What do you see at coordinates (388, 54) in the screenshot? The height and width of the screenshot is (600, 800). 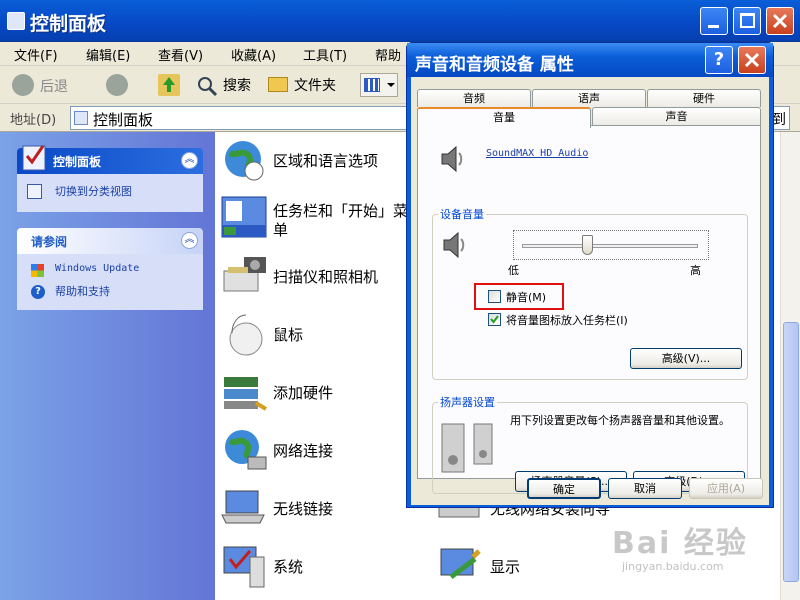 I see `menu-help: 帮助` at bounding box center [388, 54].